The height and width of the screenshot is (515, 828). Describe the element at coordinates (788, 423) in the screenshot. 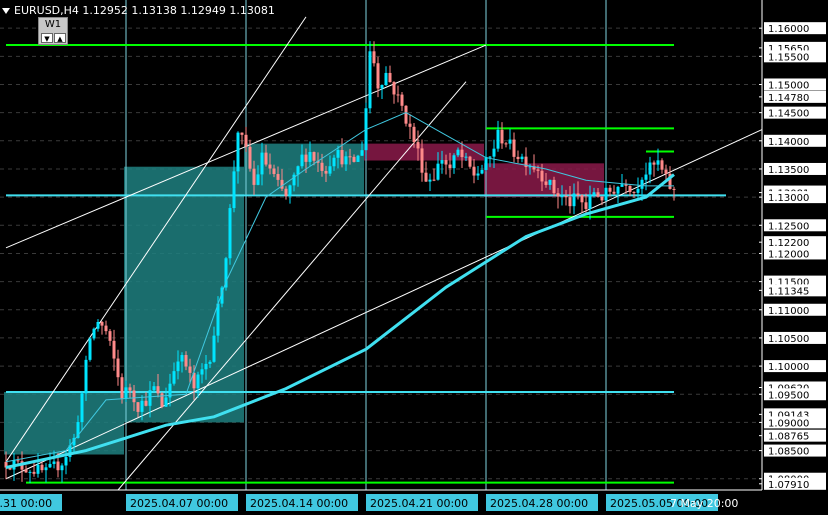

I see `price-tick-label: 1.09000` at that location.